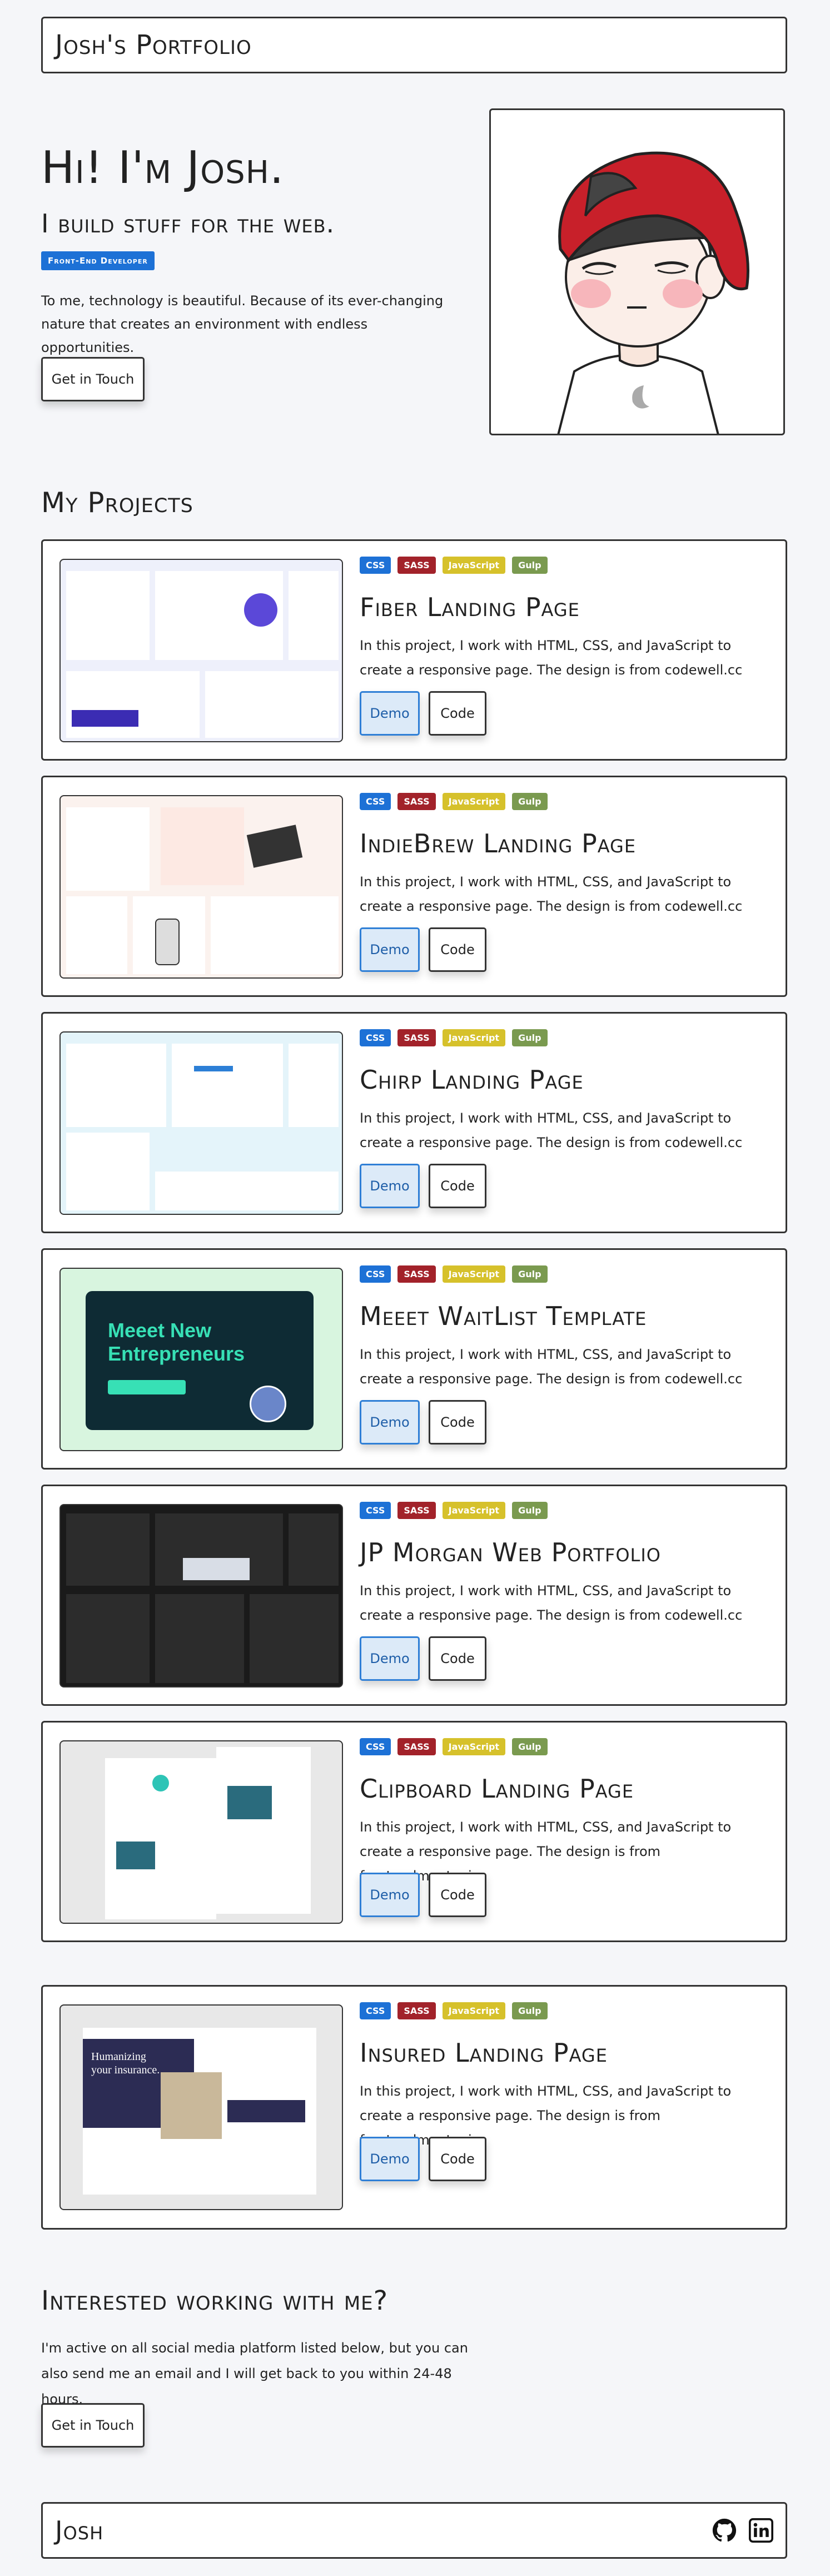  What do you see at coordinates (503, 1316) in the screenshot?
I see `project-title: Meeet WaitList Template` at bounding box center [503, 1316].